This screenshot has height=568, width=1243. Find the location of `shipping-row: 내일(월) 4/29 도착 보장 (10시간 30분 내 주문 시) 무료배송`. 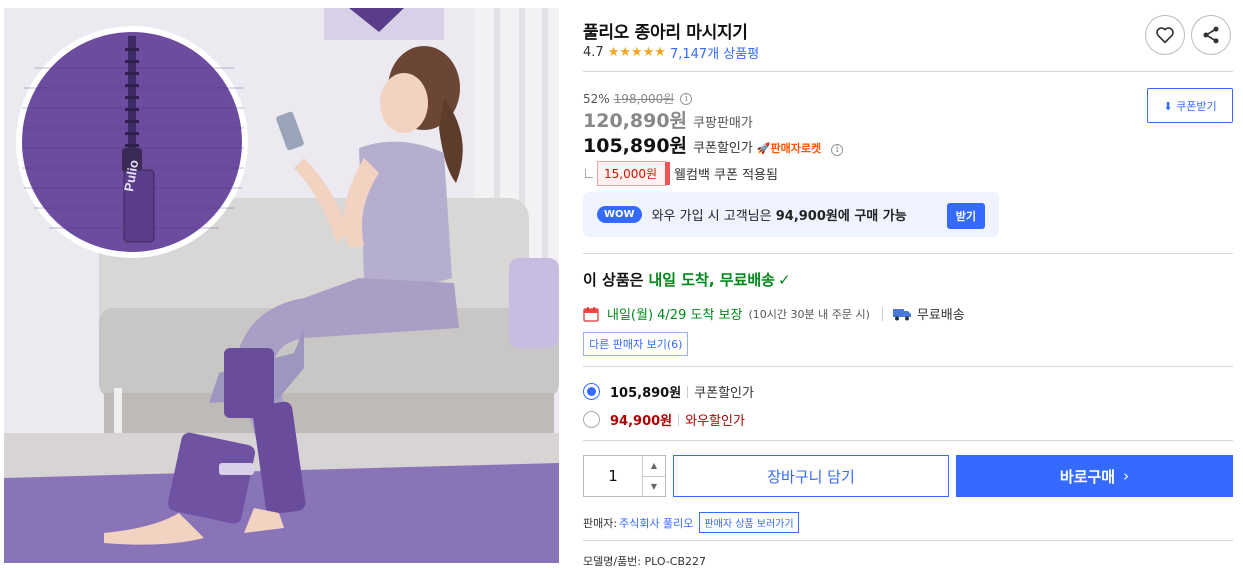

shipping-row: 내일(월) 4/29 도착 보장 (10시간 30분 내 주문 시) 무료배송 is located at coordinates (774, 313).